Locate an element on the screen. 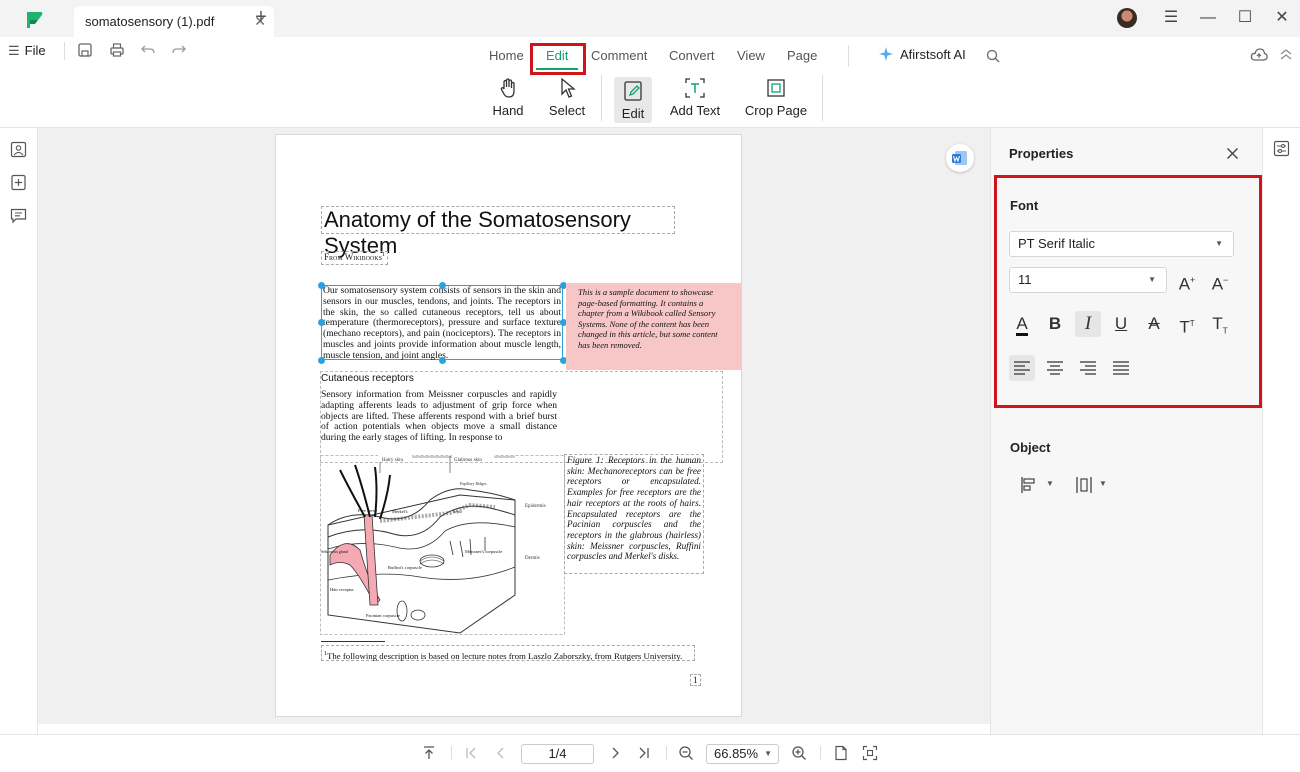  font-family-select: PT Serif Italic ▼ is located at coordinates (1121, 244).